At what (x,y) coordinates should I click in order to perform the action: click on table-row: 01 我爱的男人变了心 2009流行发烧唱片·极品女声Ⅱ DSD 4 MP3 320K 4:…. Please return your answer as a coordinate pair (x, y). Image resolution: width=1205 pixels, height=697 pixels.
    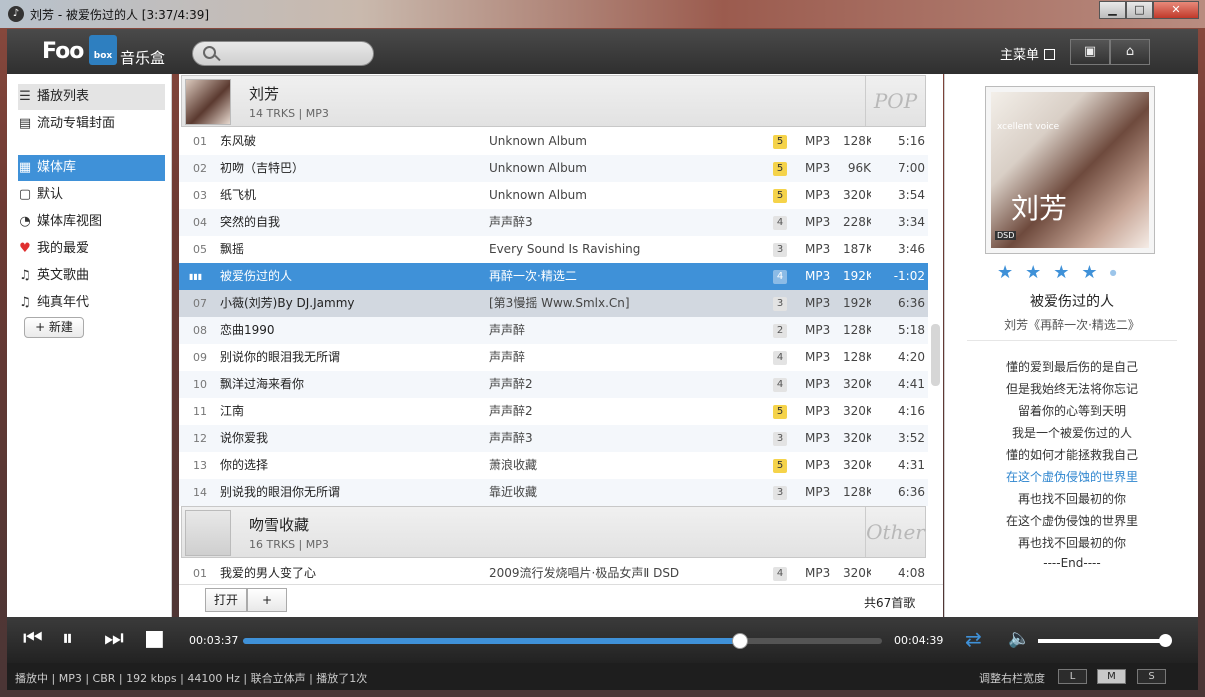
    Looking at the image, I should click on (553, 573).